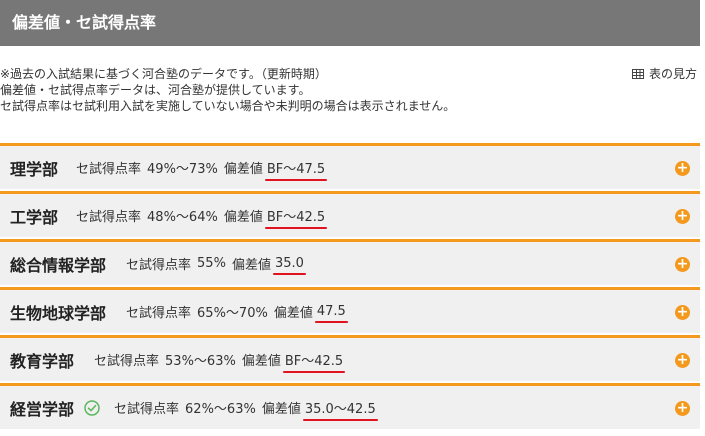  I want to click on score-value: 62%〜63%, so click(220, 409).